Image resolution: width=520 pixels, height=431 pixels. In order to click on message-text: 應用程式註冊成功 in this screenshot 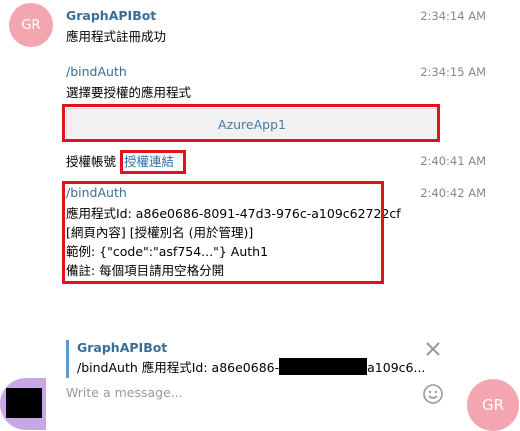, I will do `click(116, 36)`.